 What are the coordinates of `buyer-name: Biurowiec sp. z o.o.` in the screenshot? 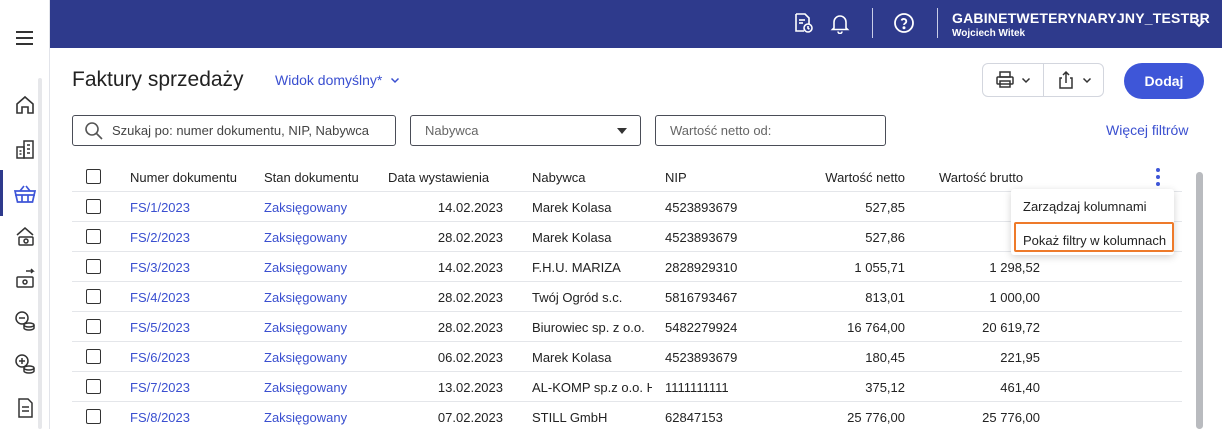 It's located at (588, 327).